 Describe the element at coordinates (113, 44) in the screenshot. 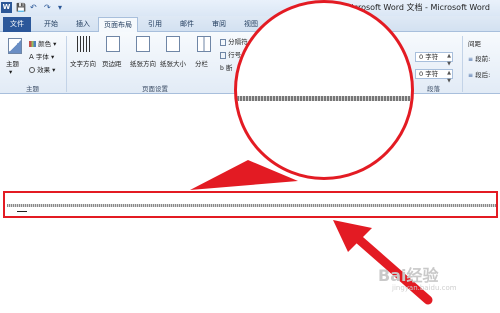

I see `margins-icon` at that location.